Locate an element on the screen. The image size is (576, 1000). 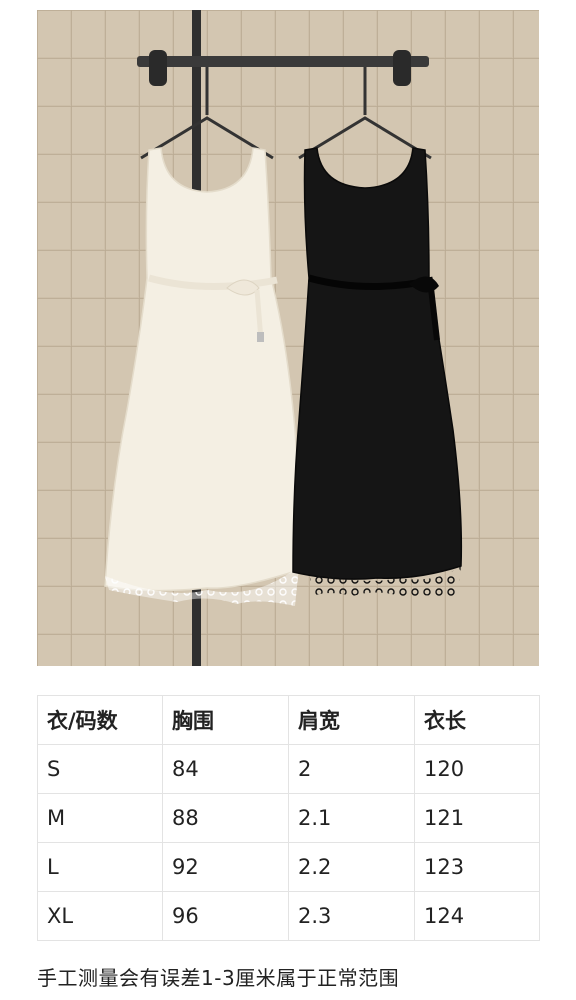
cell-size: S is located at coordinates (100, 769).